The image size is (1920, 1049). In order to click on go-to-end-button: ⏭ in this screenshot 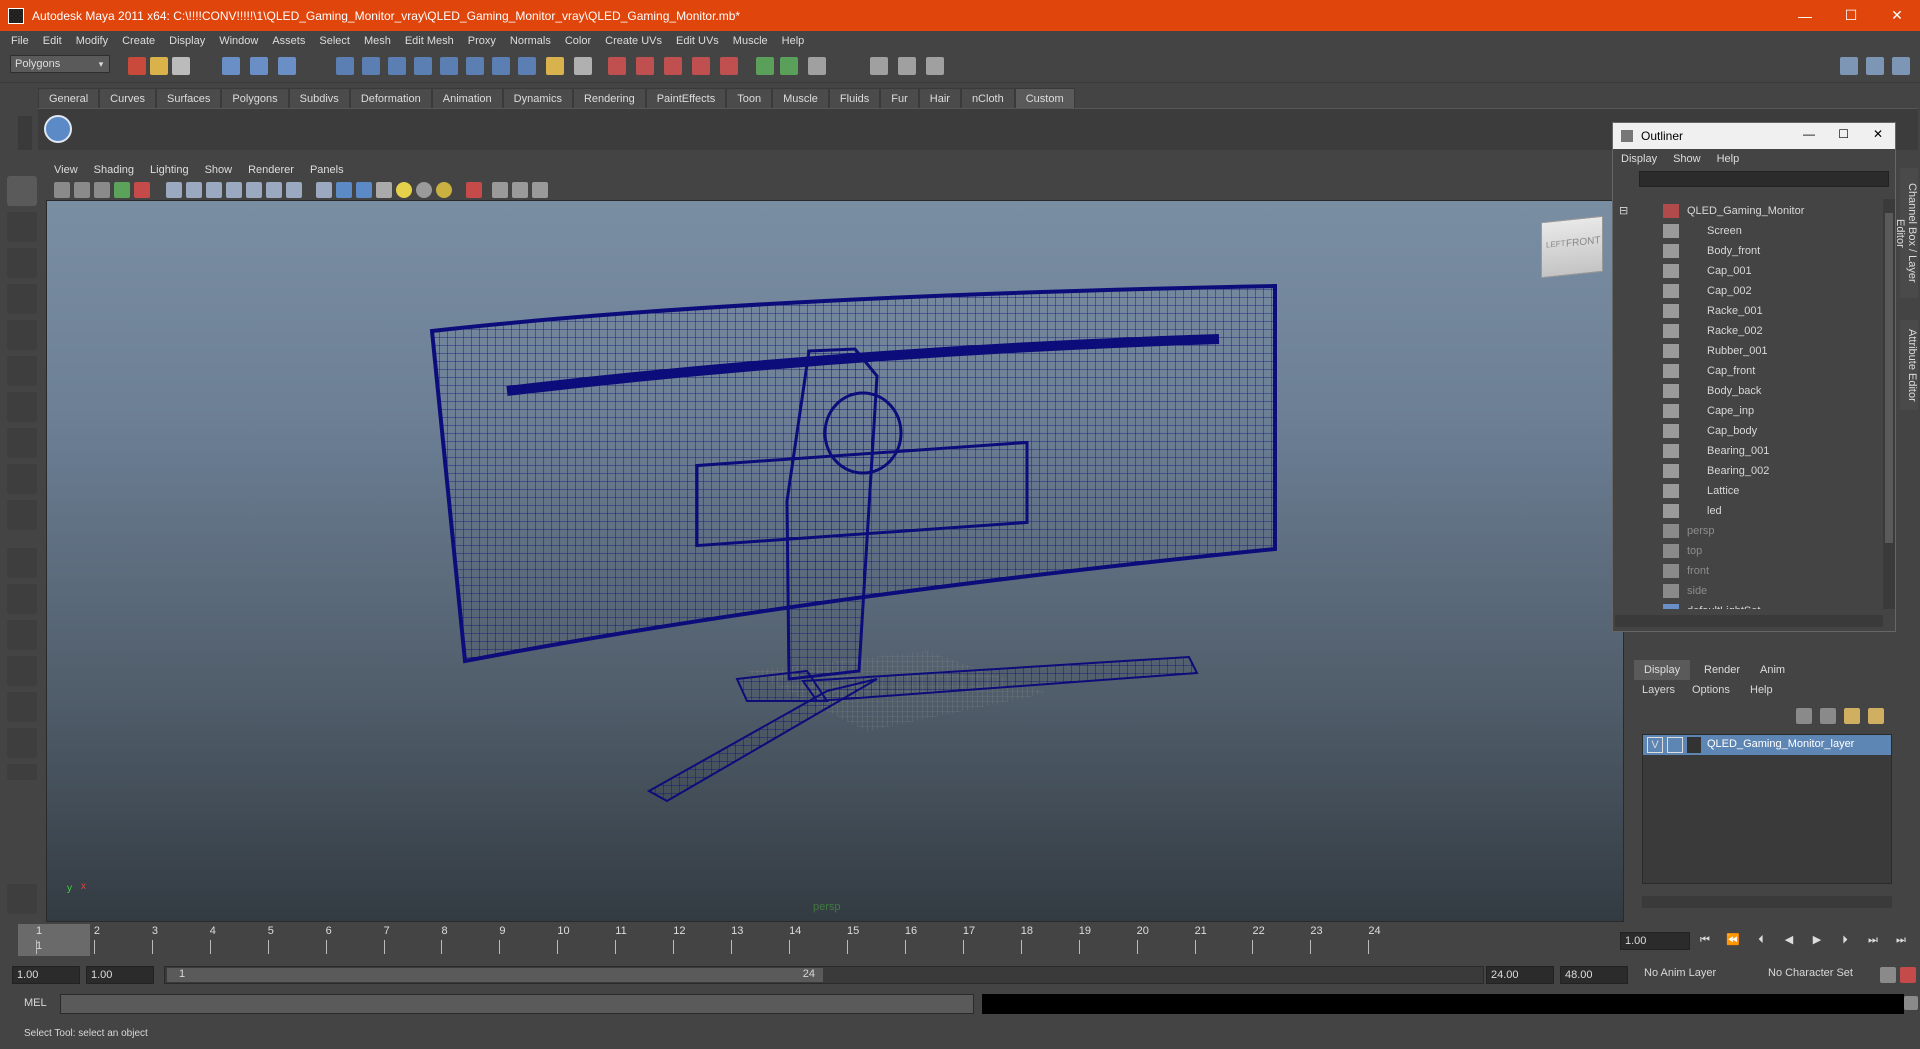, I will do `click(1901, 940)`.